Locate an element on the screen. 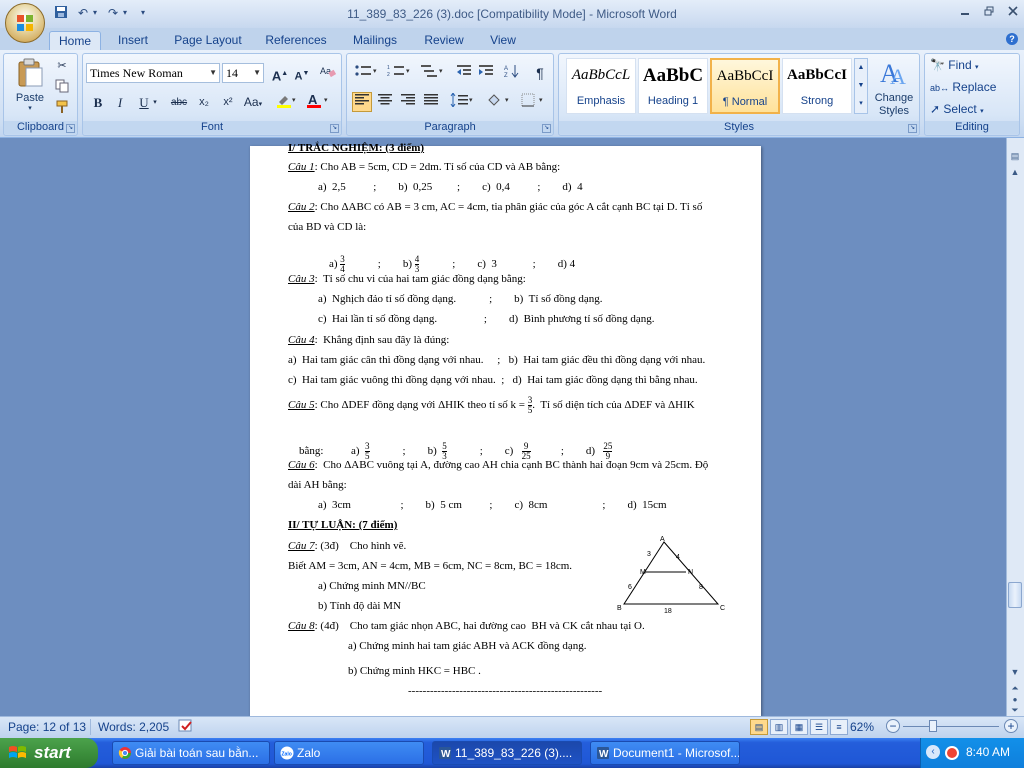 This screenshot has height=768, width=1024. scroll-up-icon: ▲ is located at coordinates (1015, 172).